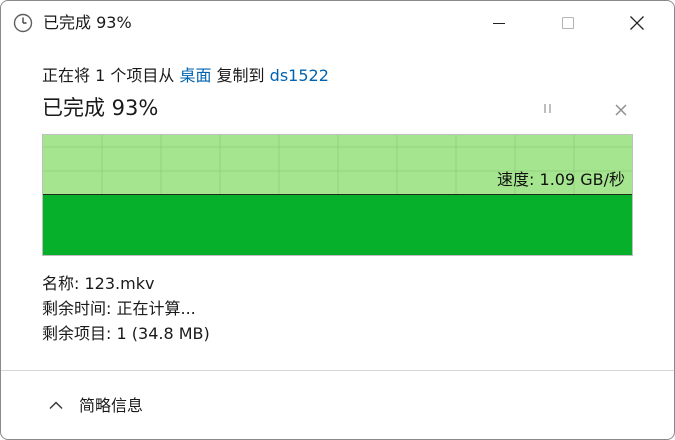 The width and height of the screenshot is (675, 440). I want to click on fewer-details-label: 简略信息, so click(111, 405).